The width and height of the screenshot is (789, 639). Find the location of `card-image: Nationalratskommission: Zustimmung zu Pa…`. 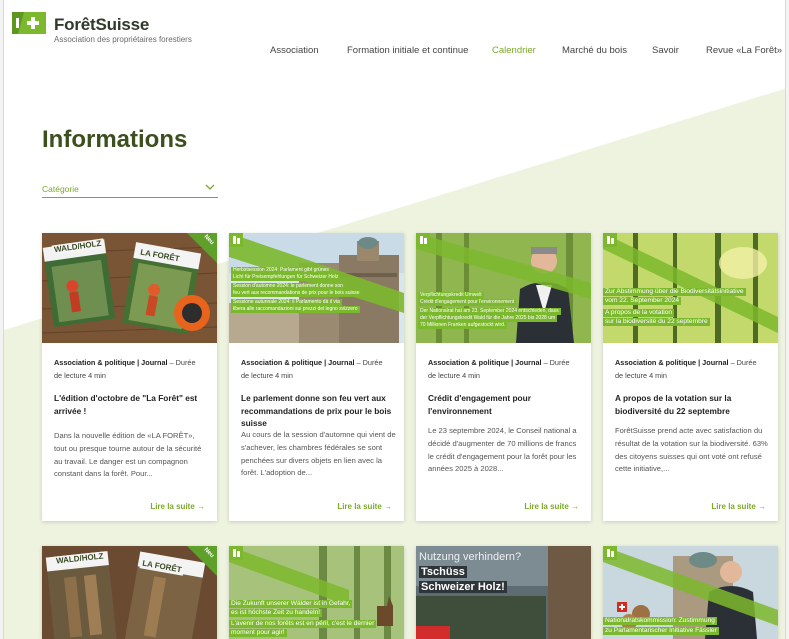

card-image: Nationalratskommission: Zustimmung zu Pa… is located at coordinates (690, 592).